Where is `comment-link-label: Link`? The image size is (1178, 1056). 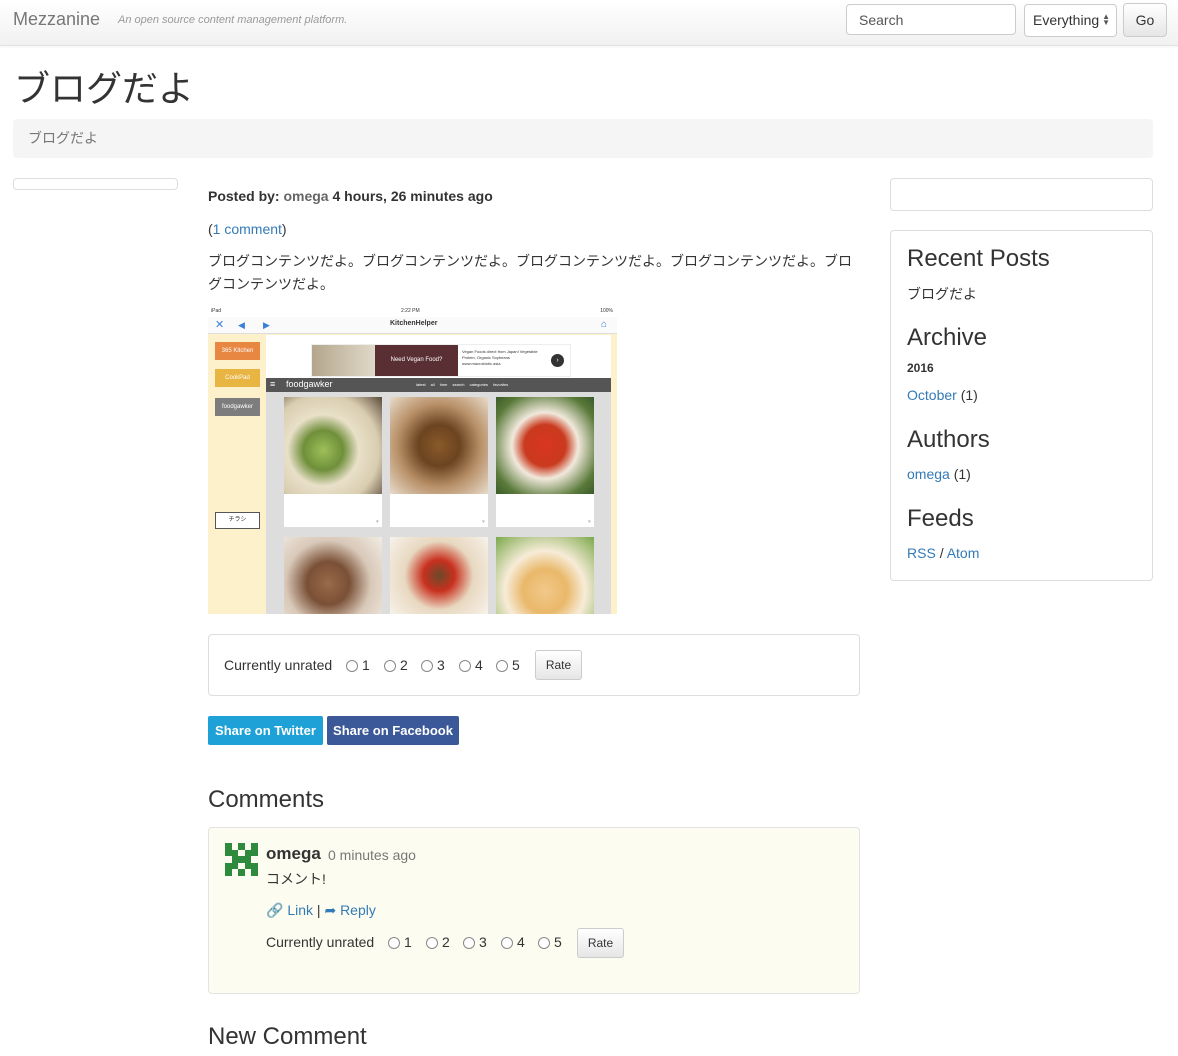
comment-link-label: Link is located at coordinates (300, 910).